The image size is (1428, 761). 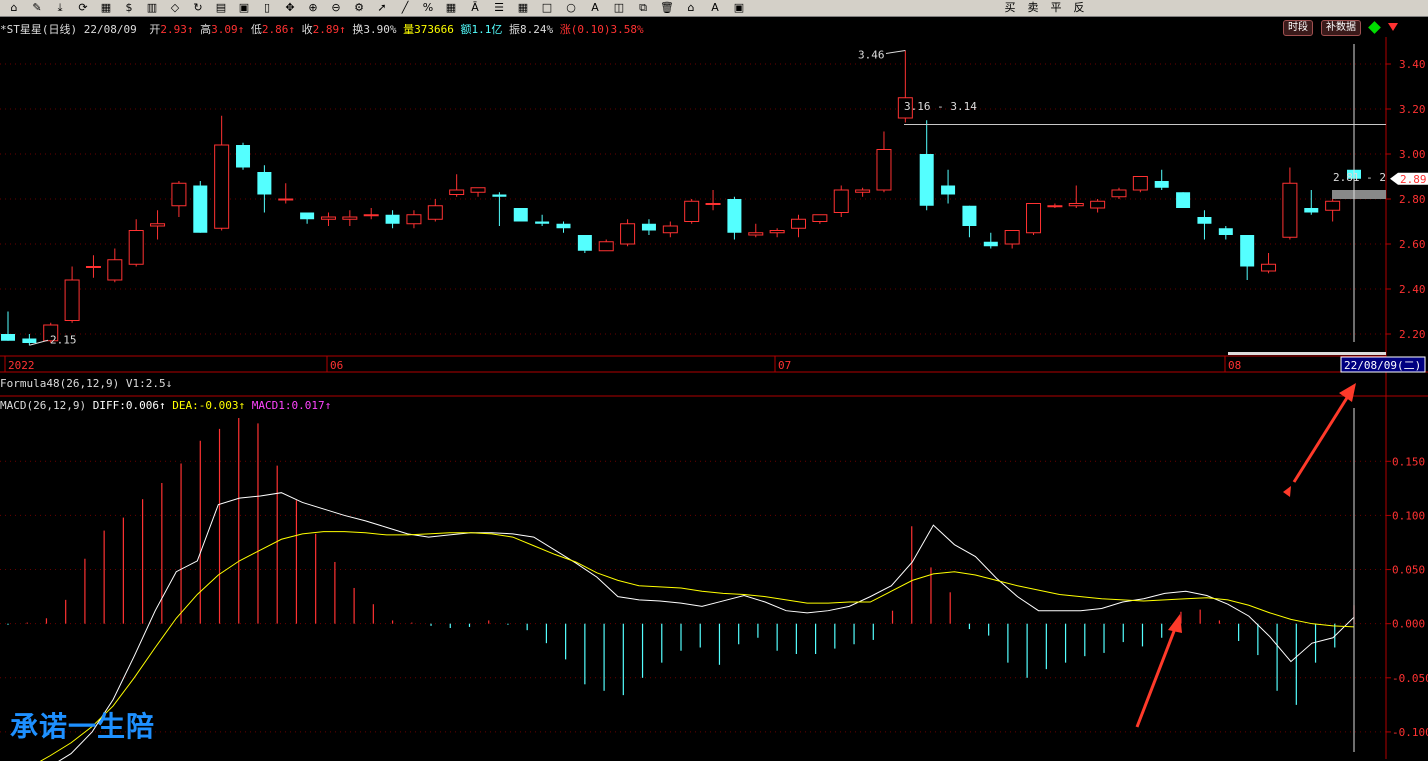 What do you see at coordinates (198, 7) in the screenshot?
I see `refresh-icon: ↻` at bounding box center [198, 7].